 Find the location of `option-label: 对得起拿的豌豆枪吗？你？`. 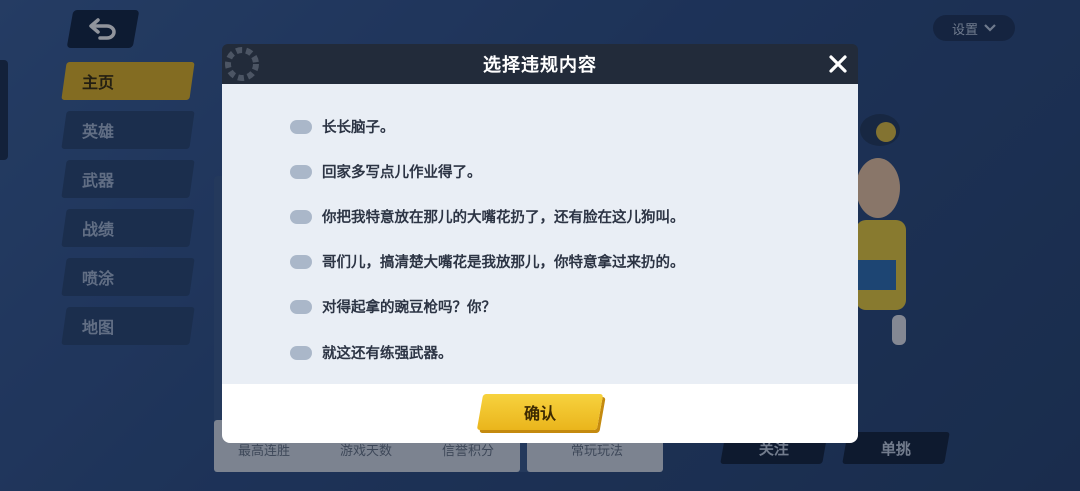

option-label: 对得起拿的豌豆枪吗？你？ is located at coordinates (409, 308).